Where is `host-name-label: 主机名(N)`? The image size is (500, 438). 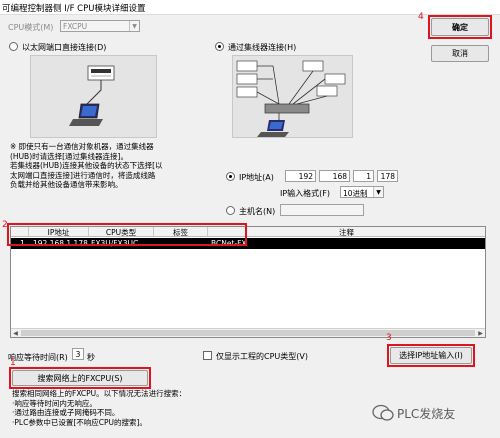
host-name-label: 主机名(N) is located at coordinates (257, 211).